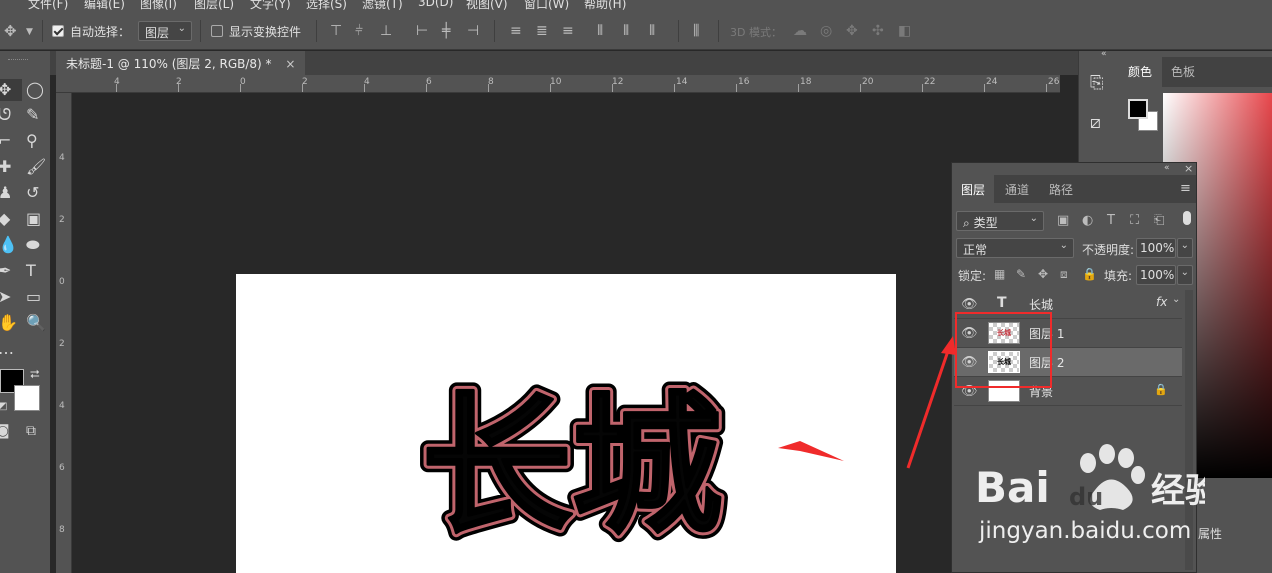 The width and height of the screenshot is (1272, 573). Describe the element at coordinates (800, 31) in the screenshot. I see `3d-rotate-icon: ☁` at that location.